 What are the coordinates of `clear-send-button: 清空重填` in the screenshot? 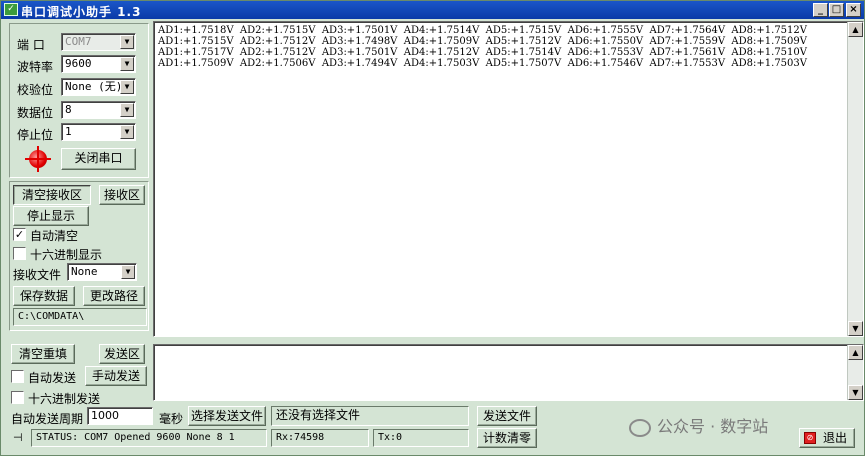 It's located at (43, 354).